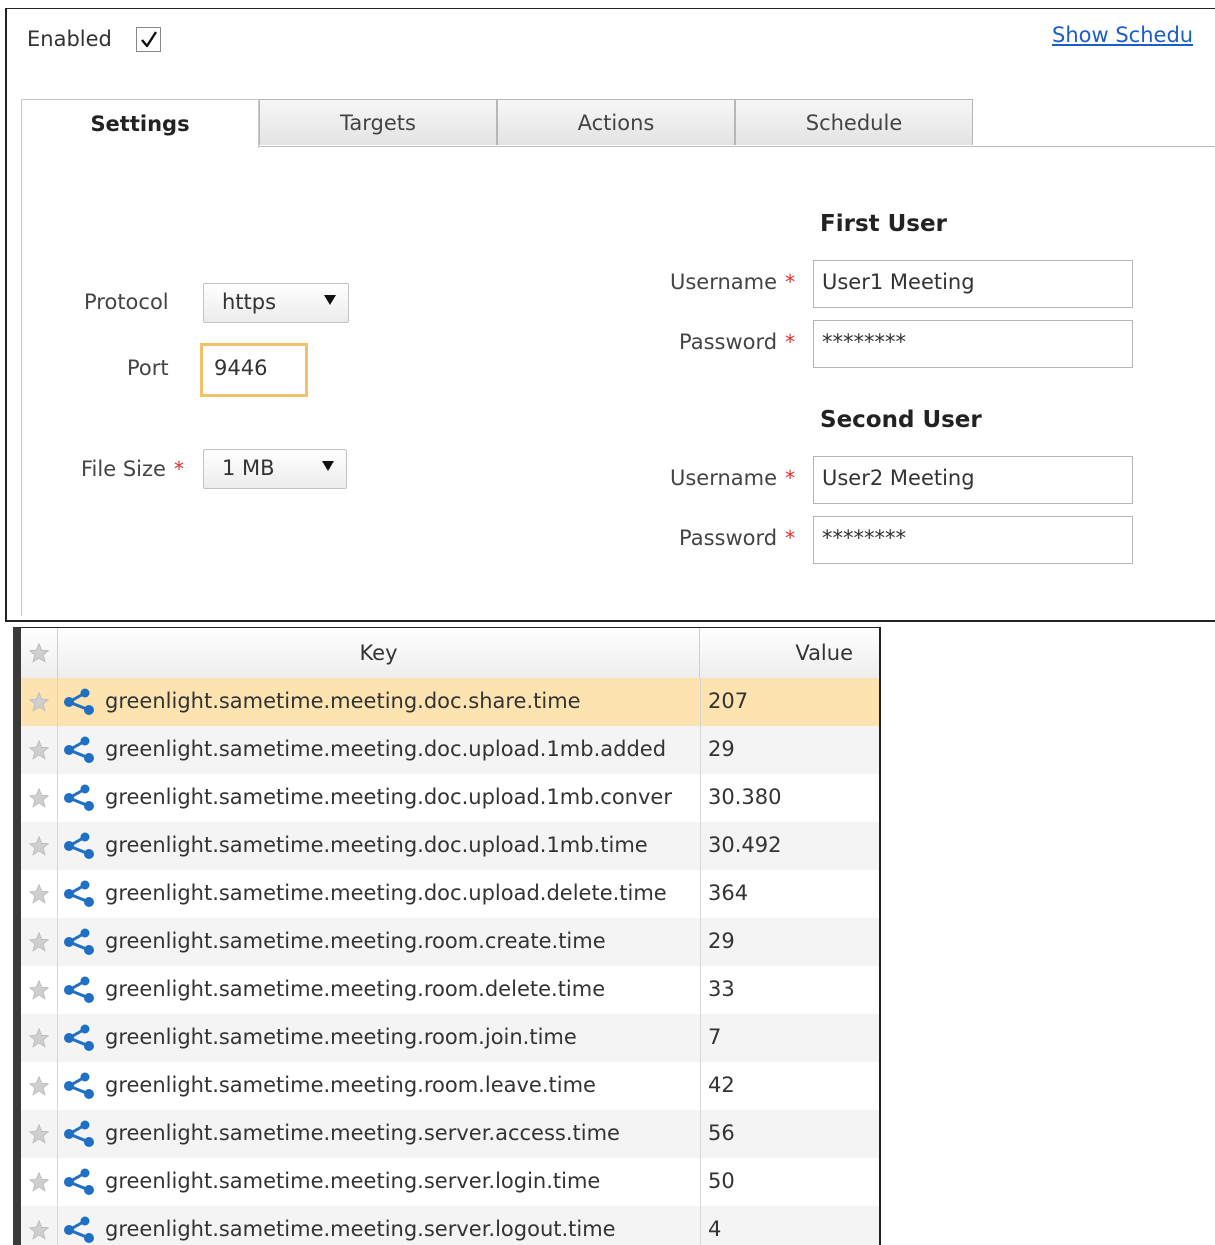  I want to click on row-value: 56, so click(789, 1134).